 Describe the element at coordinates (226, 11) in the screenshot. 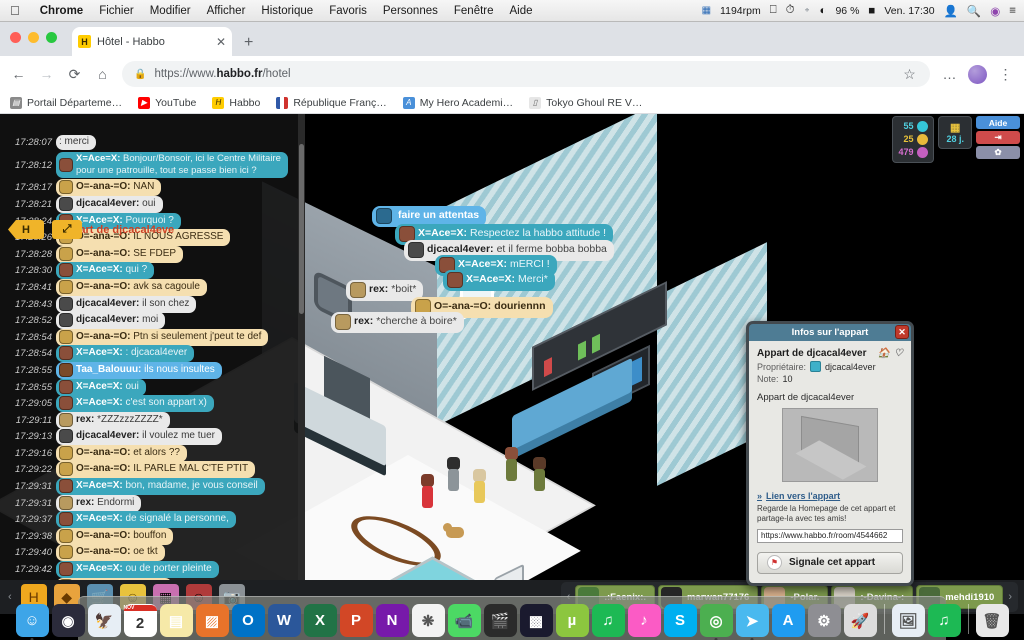

I see `menu-afficher: Afficher` at that location.